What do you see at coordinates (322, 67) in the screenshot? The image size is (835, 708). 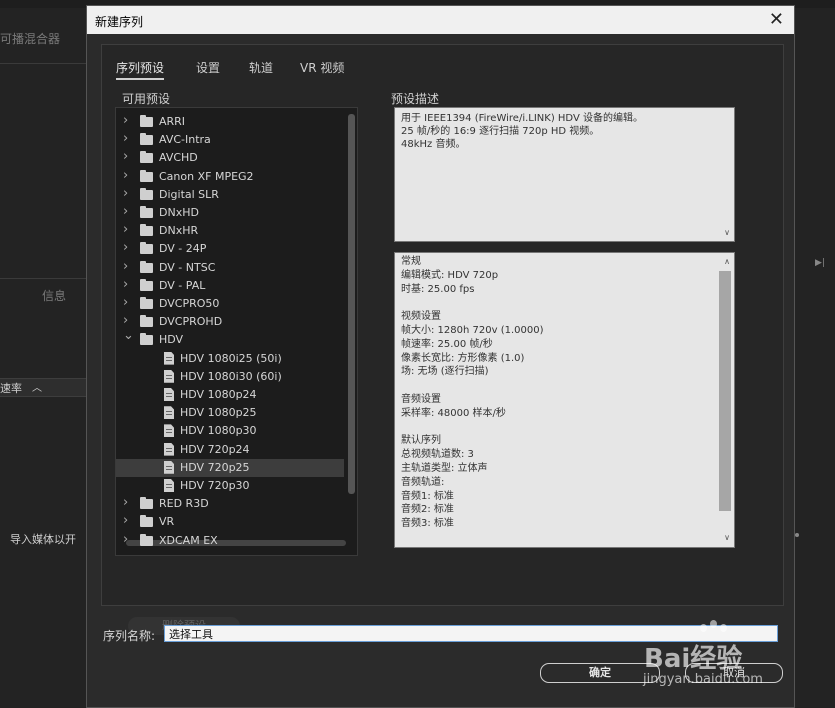 I see `tab-vr-video: VR 视频` at bounding box center [322, 67].